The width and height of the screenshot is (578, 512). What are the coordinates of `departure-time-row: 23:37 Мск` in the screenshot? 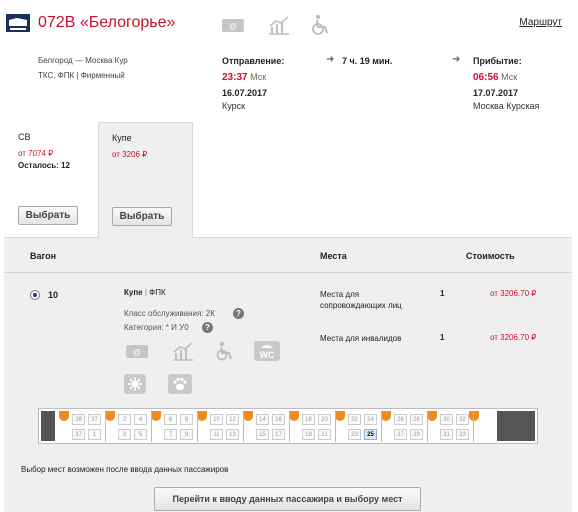 It's located at (244, 77).